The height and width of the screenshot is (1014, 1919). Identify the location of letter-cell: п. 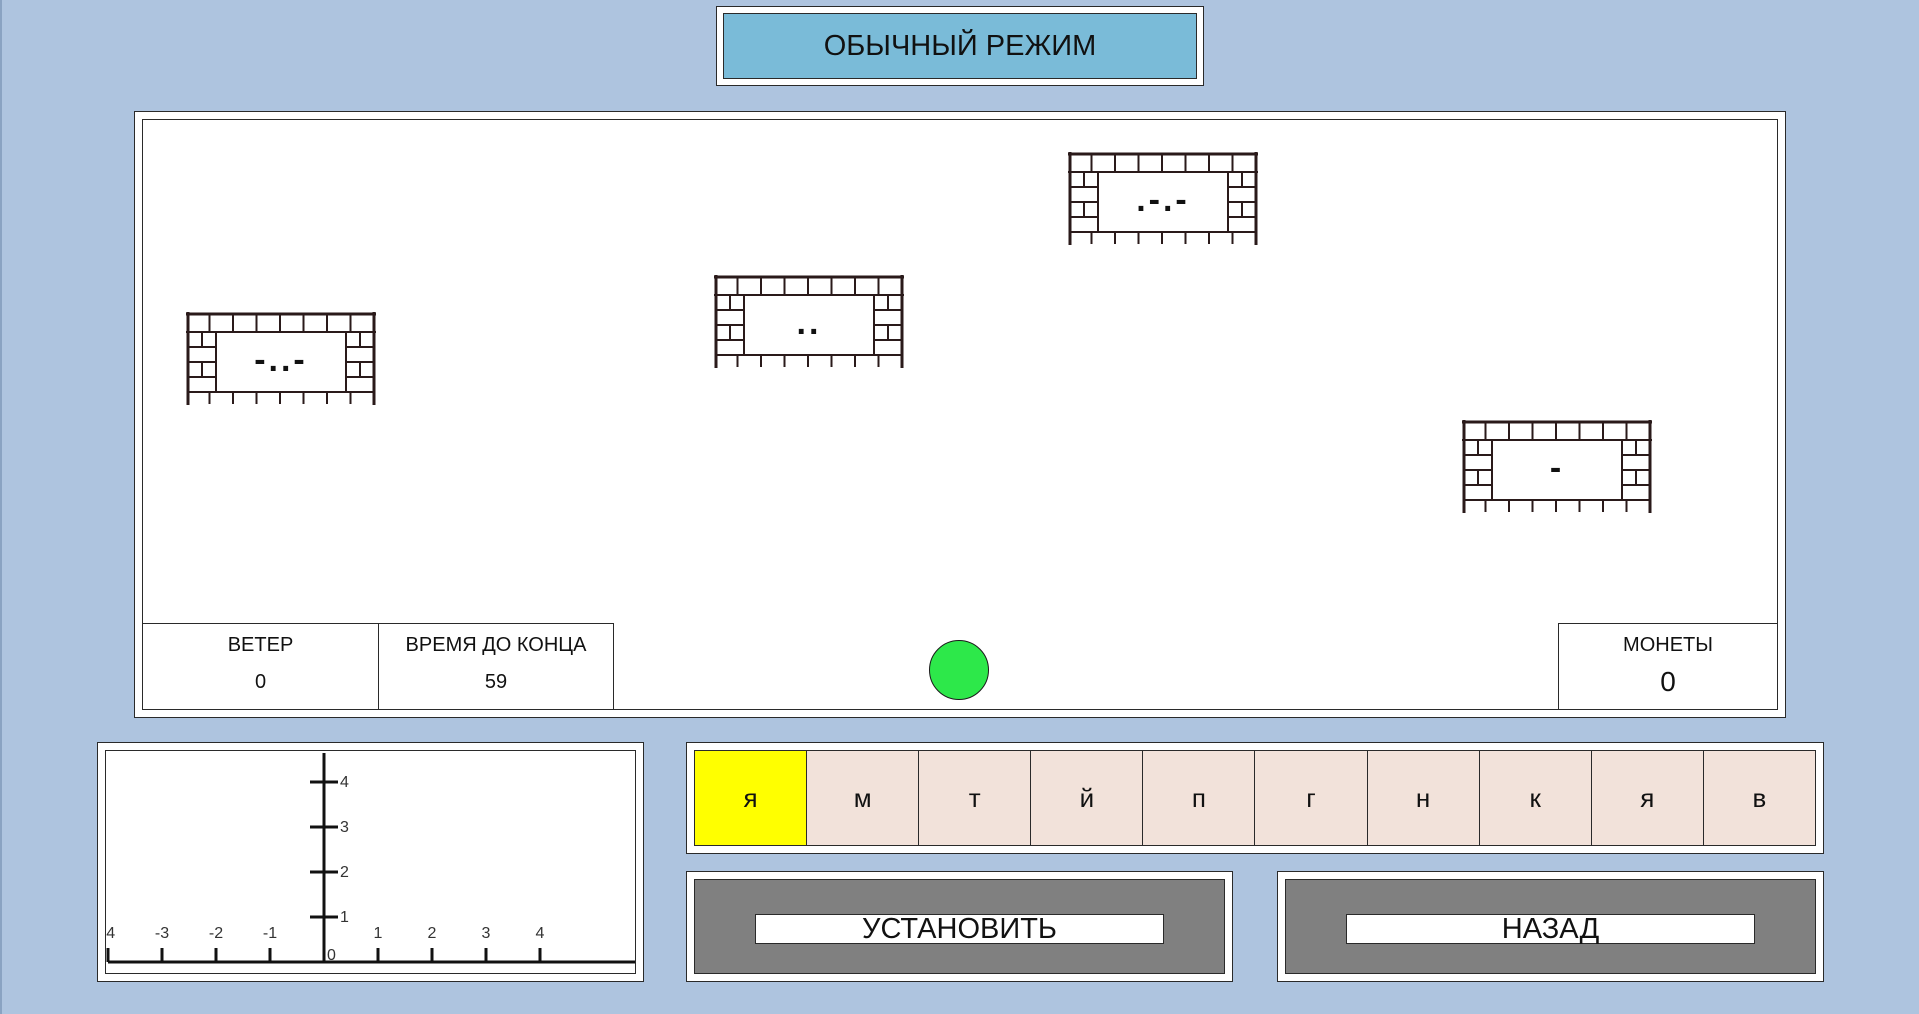
(1199, 798).